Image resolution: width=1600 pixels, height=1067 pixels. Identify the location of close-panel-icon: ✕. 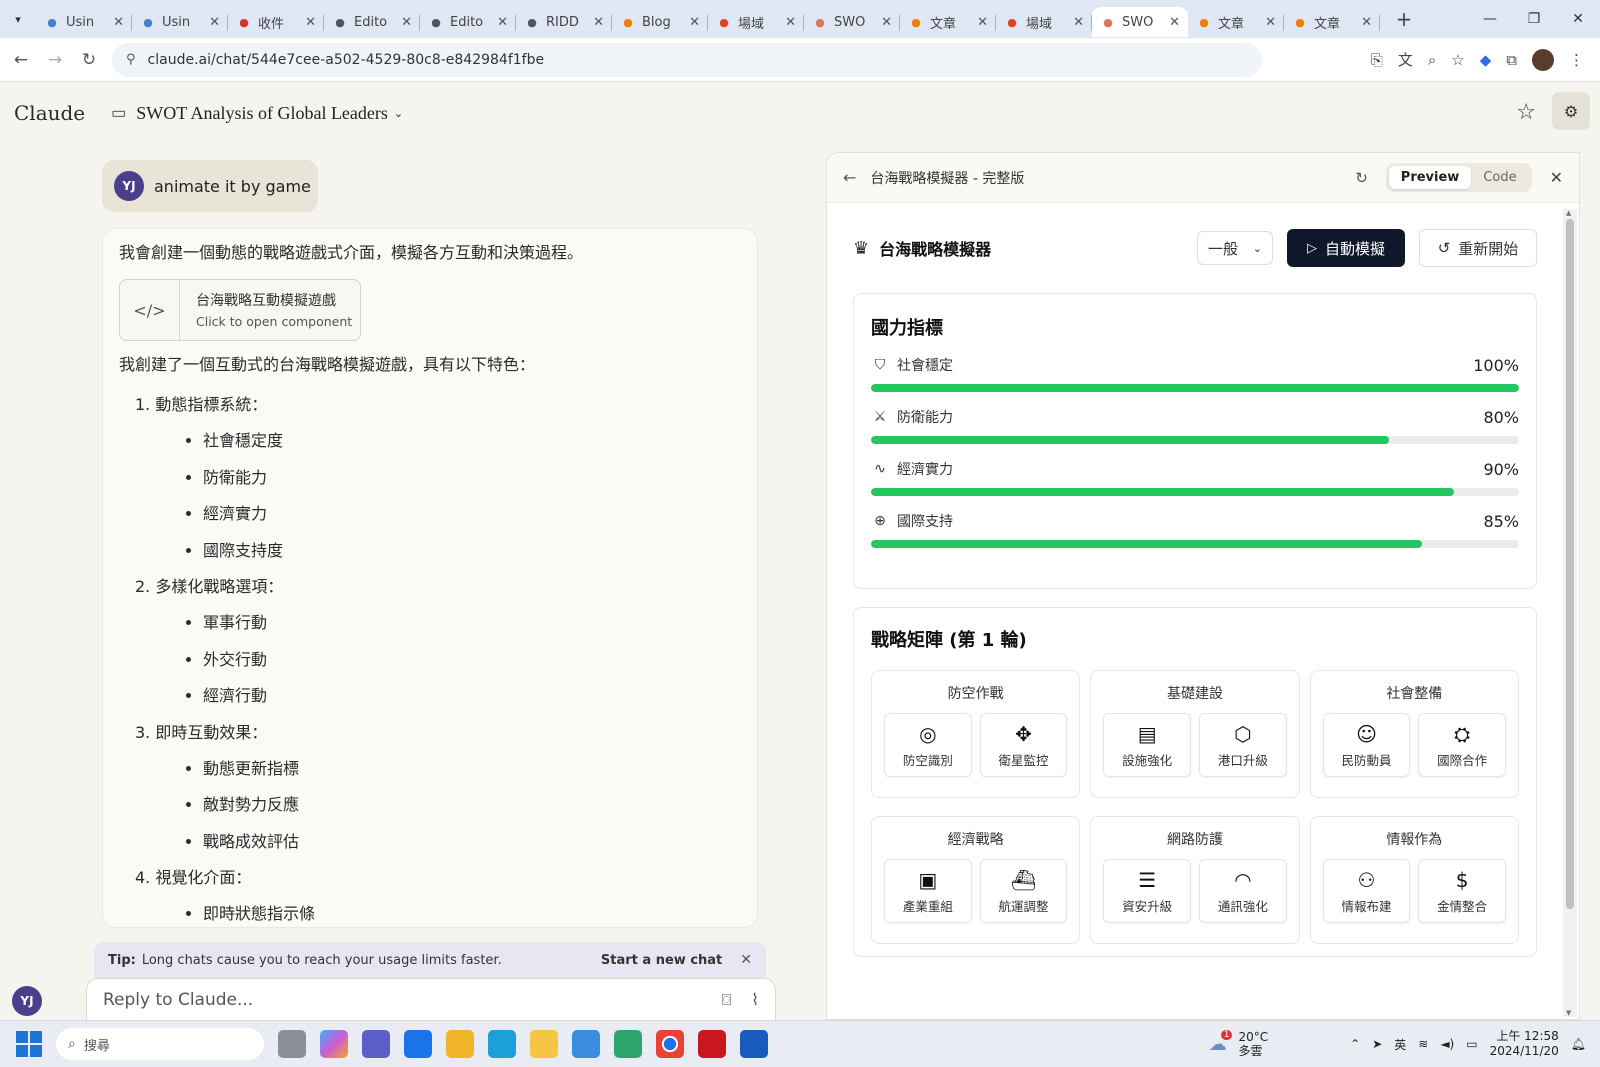
(1556, 177).